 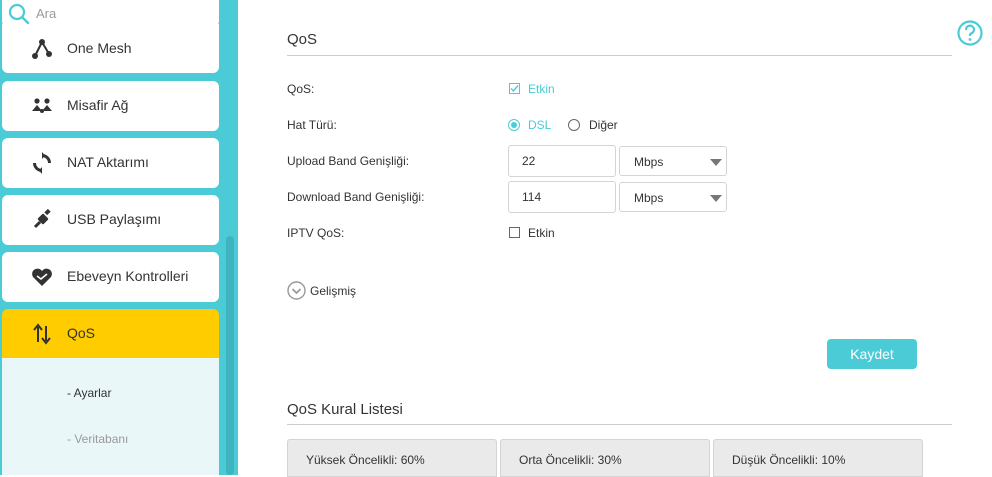 What do you see at coordinates (541, 233) in the screenshot?
I see `iptv-enable-label: Etkin` at bounding box center [541, 233].